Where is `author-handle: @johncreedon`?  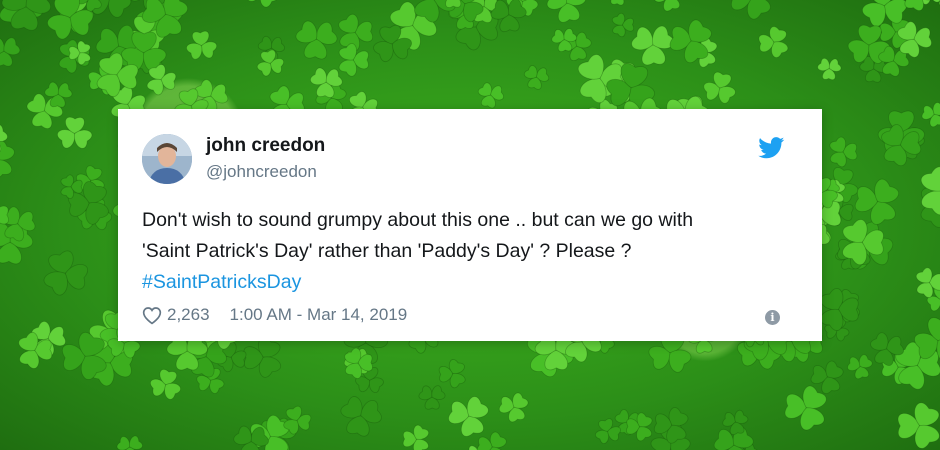 author-handle: @johncreedon is located at coordinates (261, 172).